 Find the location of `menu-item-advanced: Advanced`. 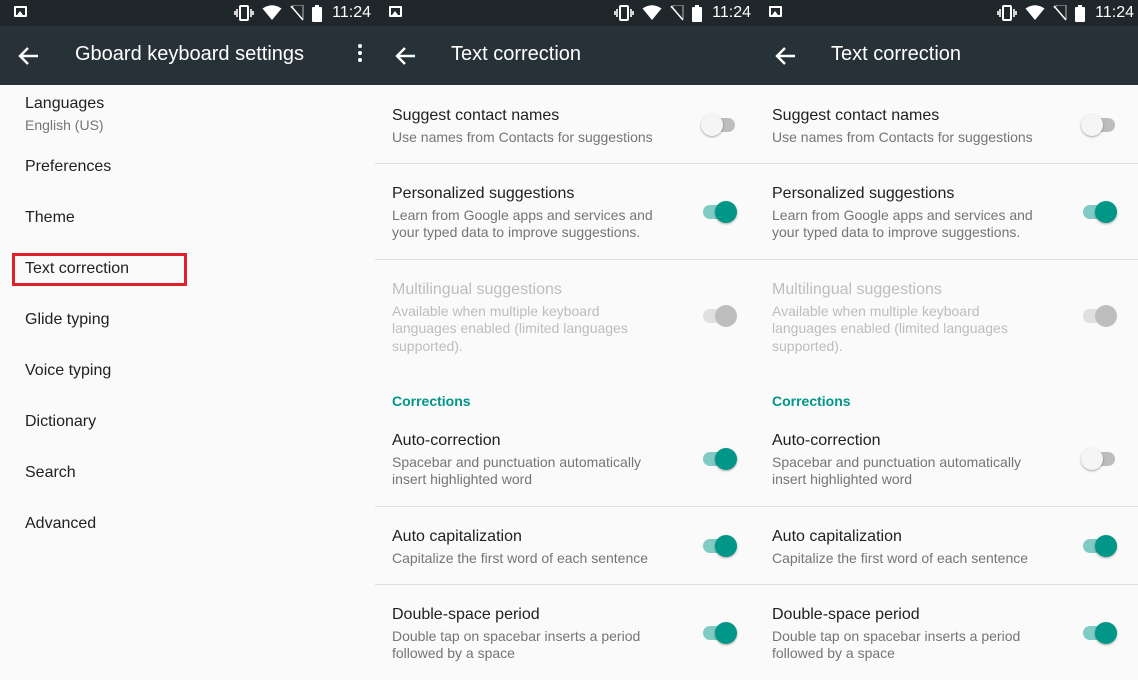

menu-item-advanced: Advanced is located at coordinates (60, 524).